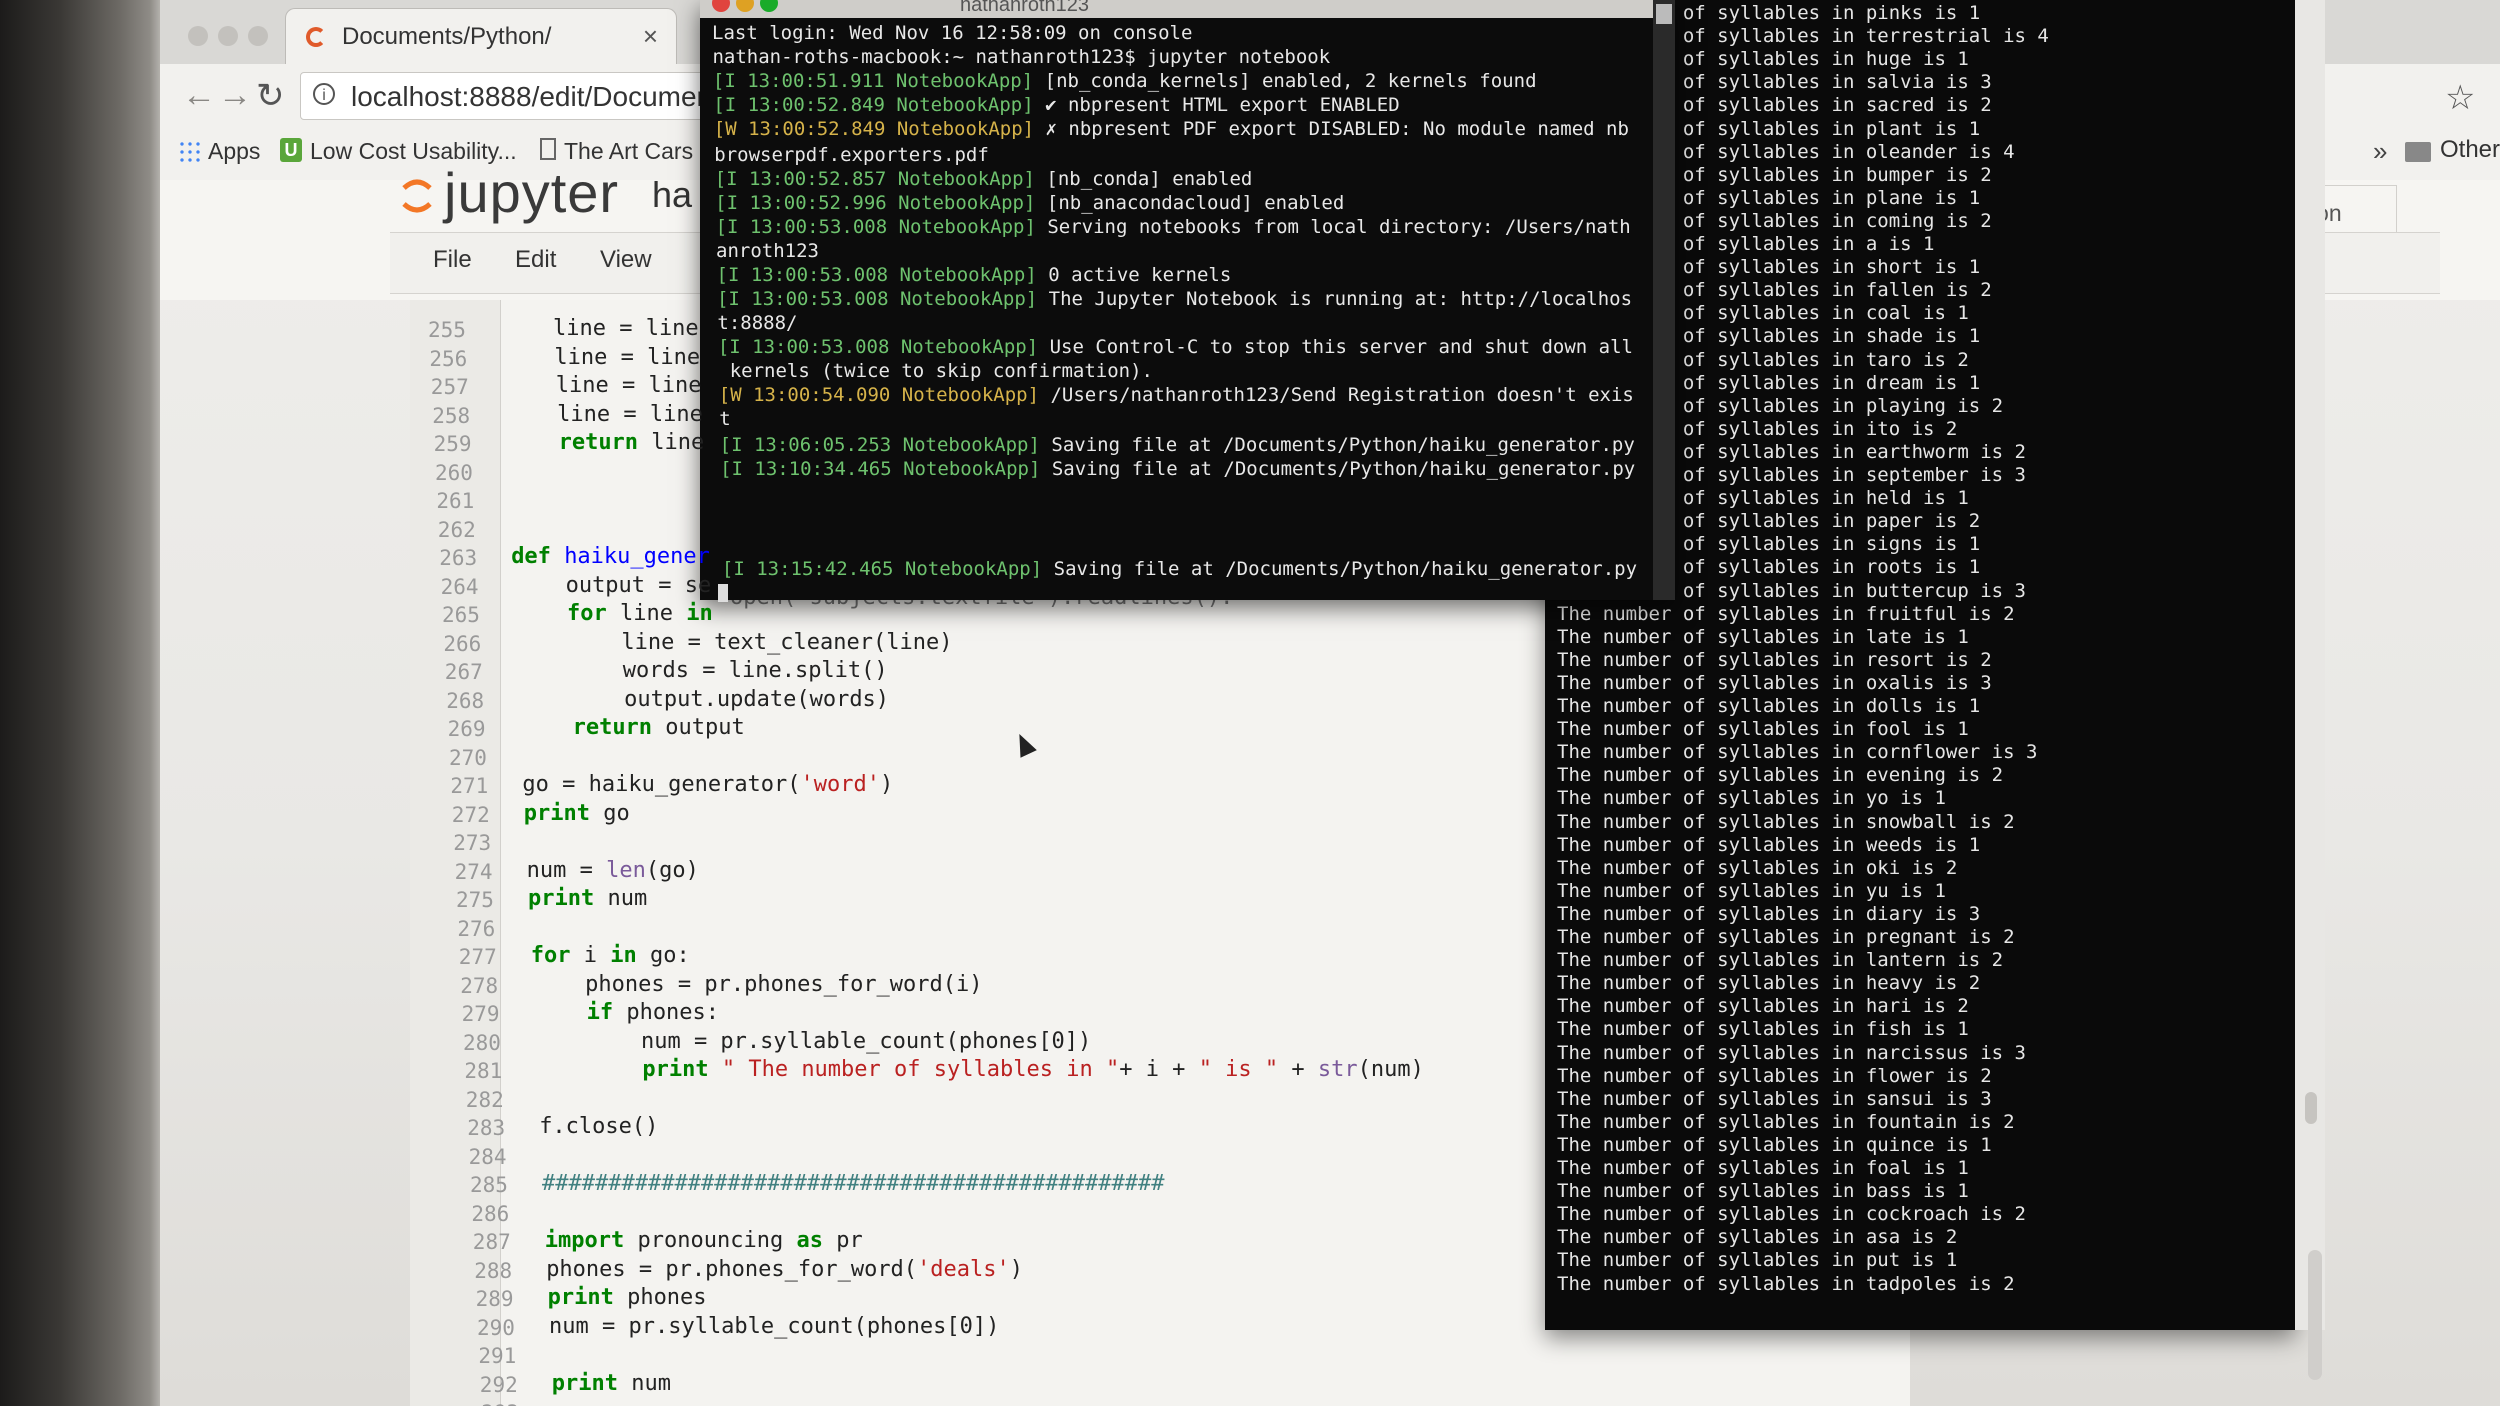 The width and height of the screenshot is (2500, 1406). Describe the element at coordinates (2470, 150) in the screenshot. I see `bookmark-other: Other` at that location.